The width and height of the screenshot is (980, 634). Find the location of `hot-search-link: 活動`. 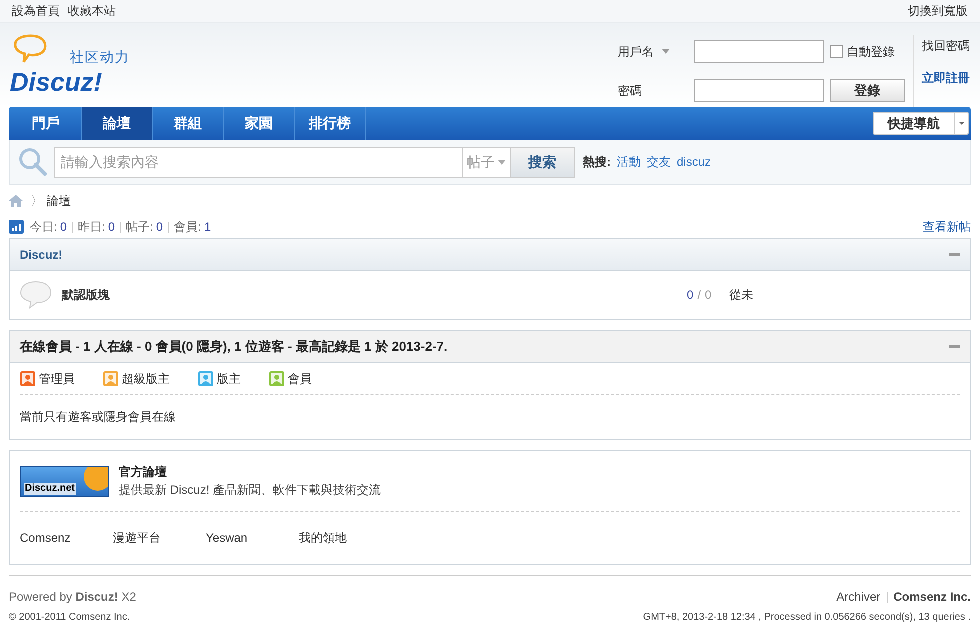

hot-search-link: 活動 is located at coordinates (629, 162).